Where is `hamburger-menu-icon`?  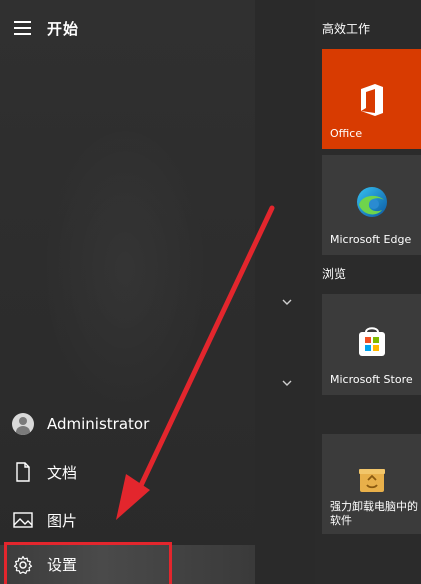 hamburger-menu-icon is located at coordinates (22, 28).